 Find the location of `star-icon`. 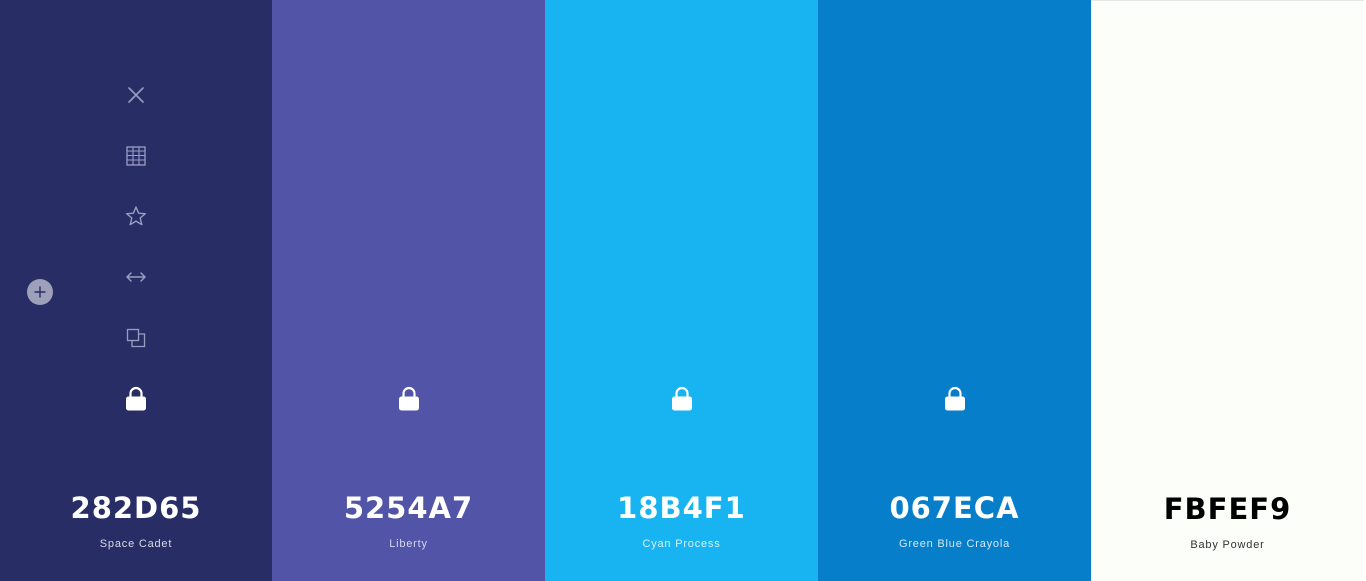

star-icon is located at coordinates (136, 216).